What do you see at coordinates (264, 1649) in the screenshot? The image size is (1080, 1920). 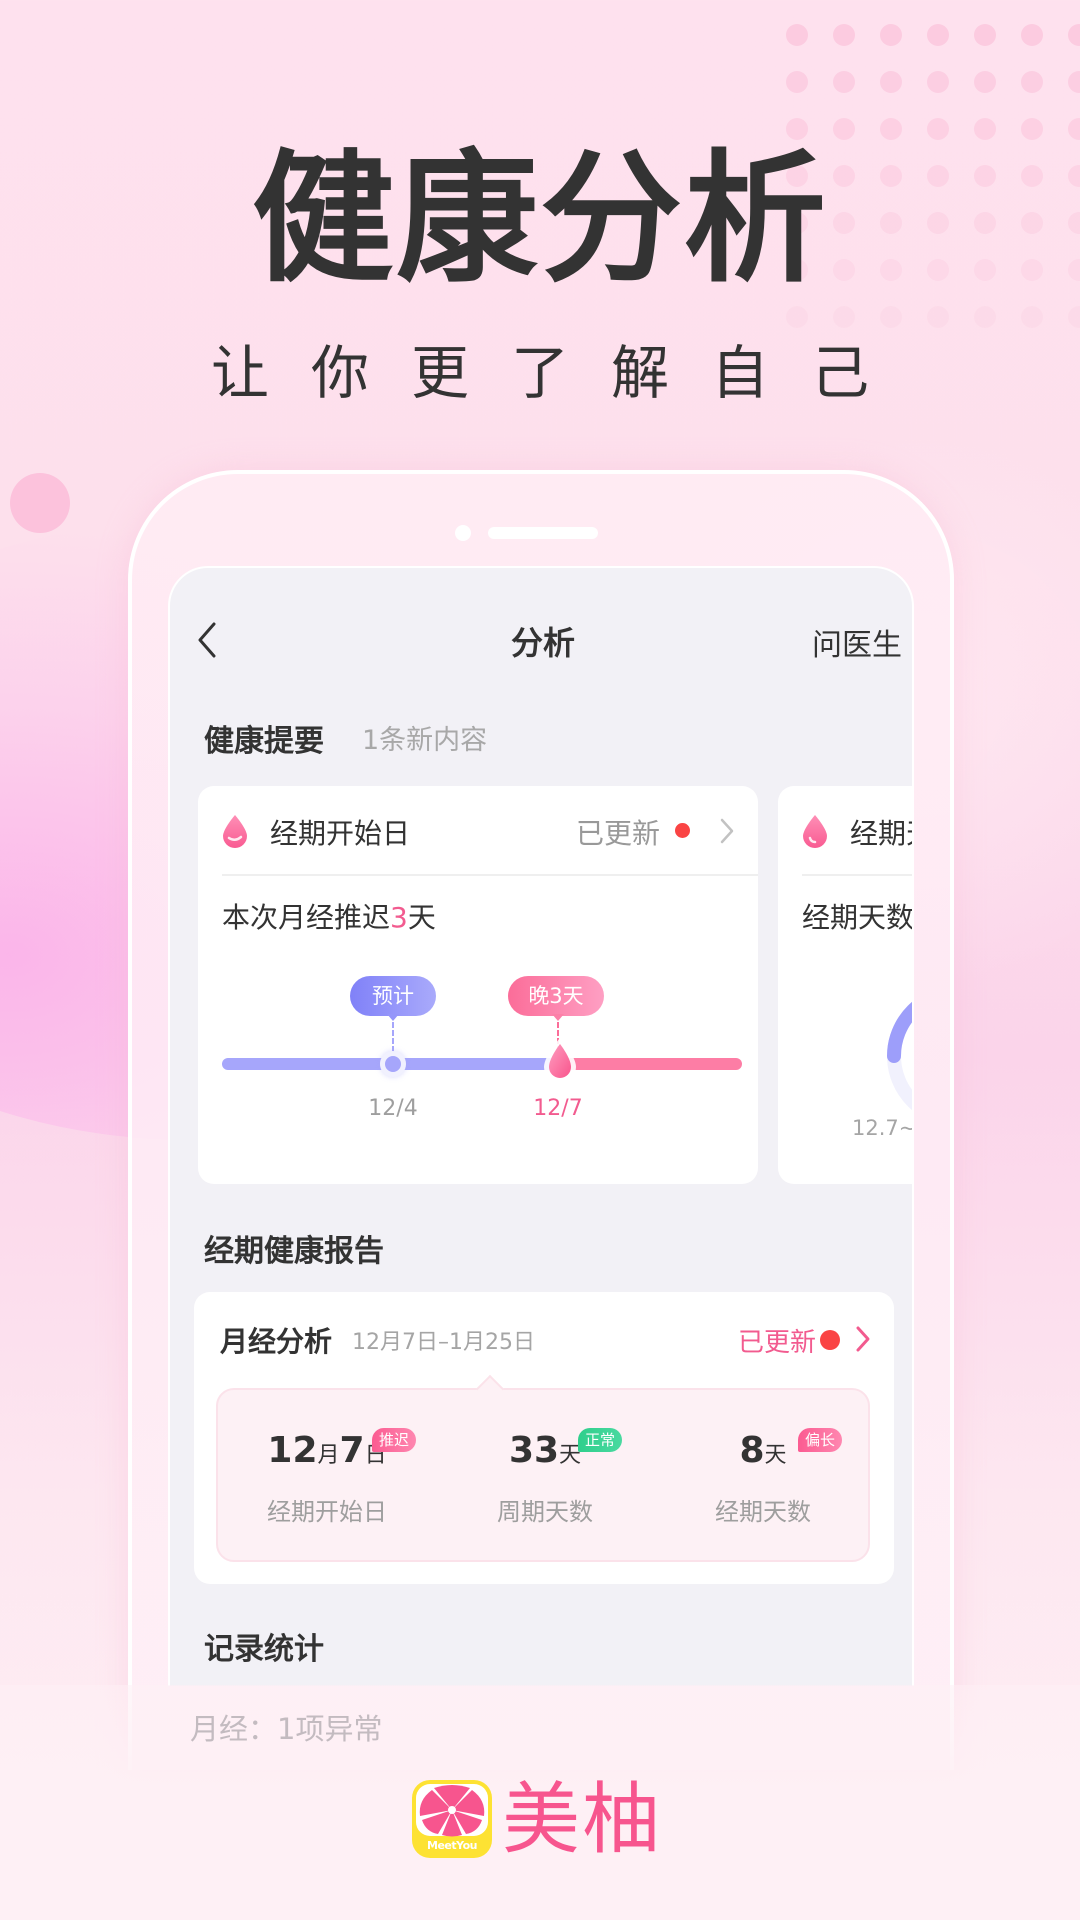 I see `records-section-title: 记录统计` at bounding box center [264, 1649].